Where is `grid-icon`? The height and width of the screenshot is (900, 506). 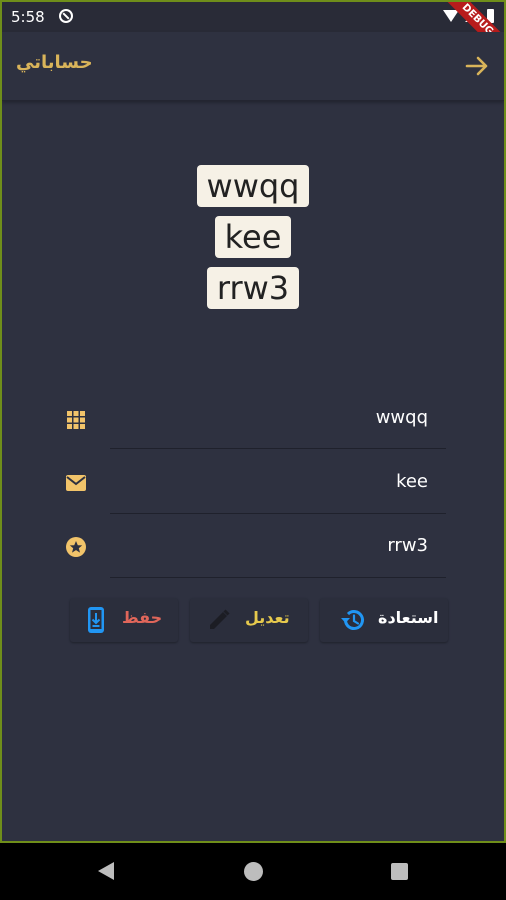 grid-icon is located at coordinates (76, 420).